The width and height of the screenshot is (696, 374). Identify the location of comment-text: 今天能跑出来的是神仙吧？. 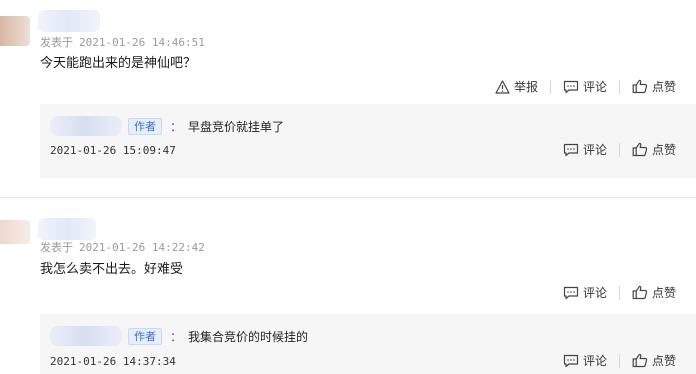
(118, 63).